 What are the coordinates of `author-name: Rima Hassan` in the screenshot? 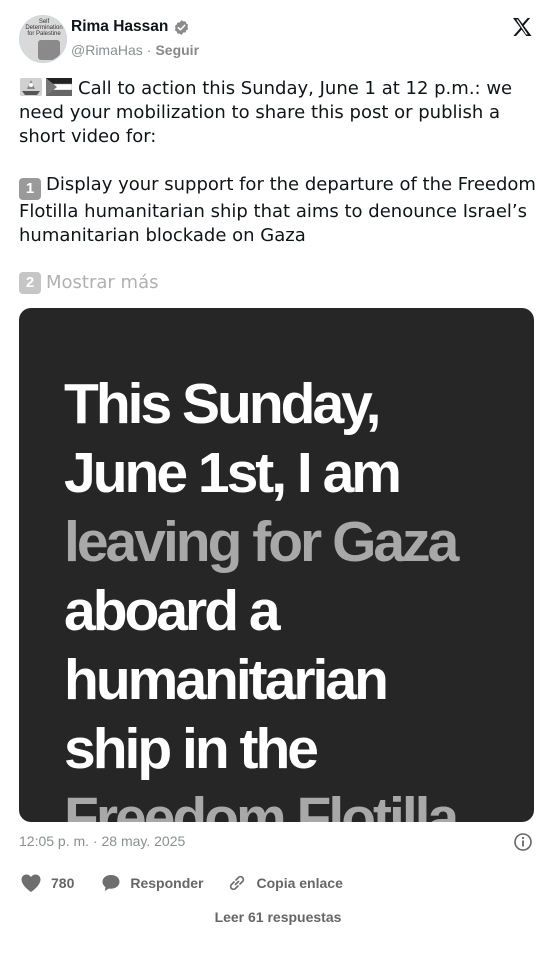 It's located at (119, 27).